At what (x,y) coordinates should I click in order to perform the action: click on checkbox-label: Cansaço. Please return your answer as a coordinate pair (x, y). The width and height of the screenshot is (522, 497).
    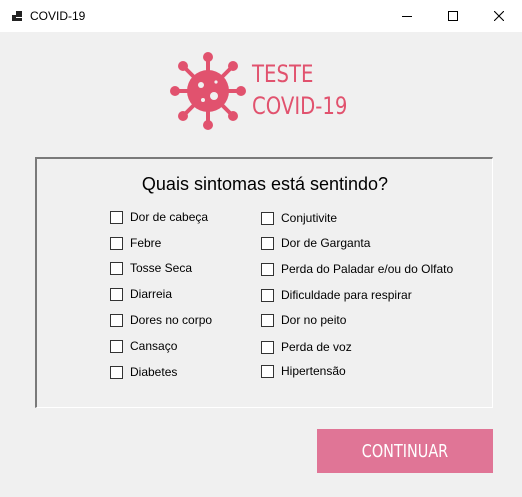
    Looking at the image, I should click on (154, 346).